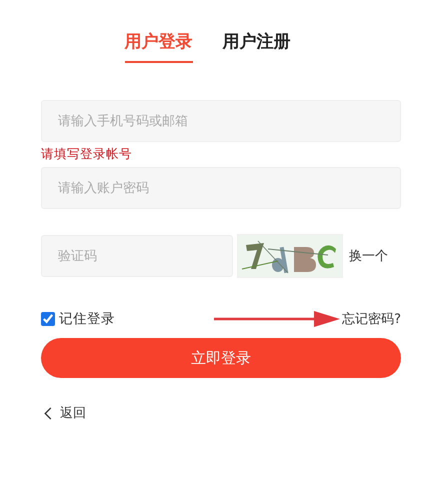 This screenshot has height=504, width=443. I want to click on account-field: 请输入手机号码或邮箱, so click(221, 121).